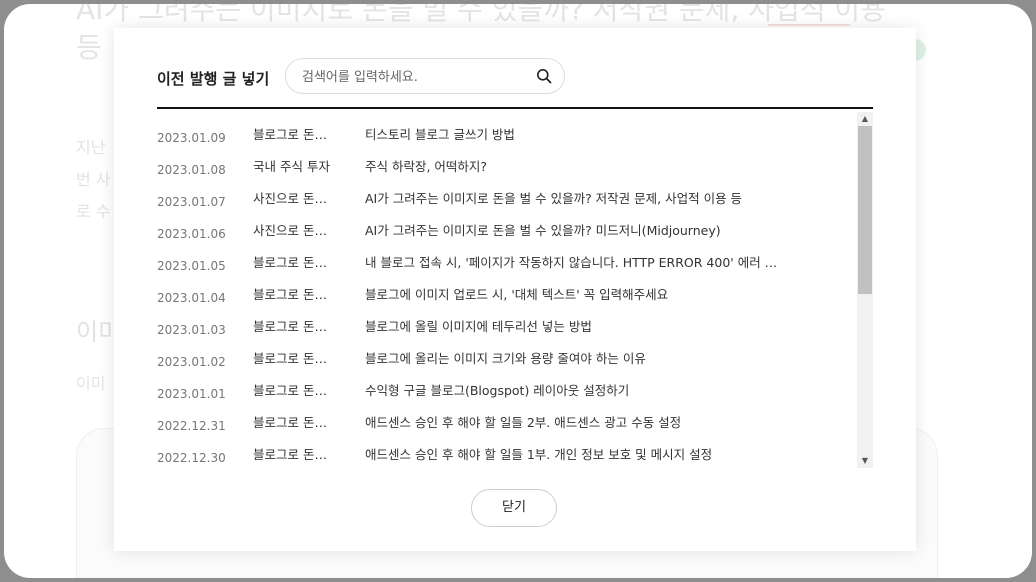  What do you see at coordinates (91, 383) in the screenshot?
I see `article-subtext: 이미` at bounding box center [91, 383].